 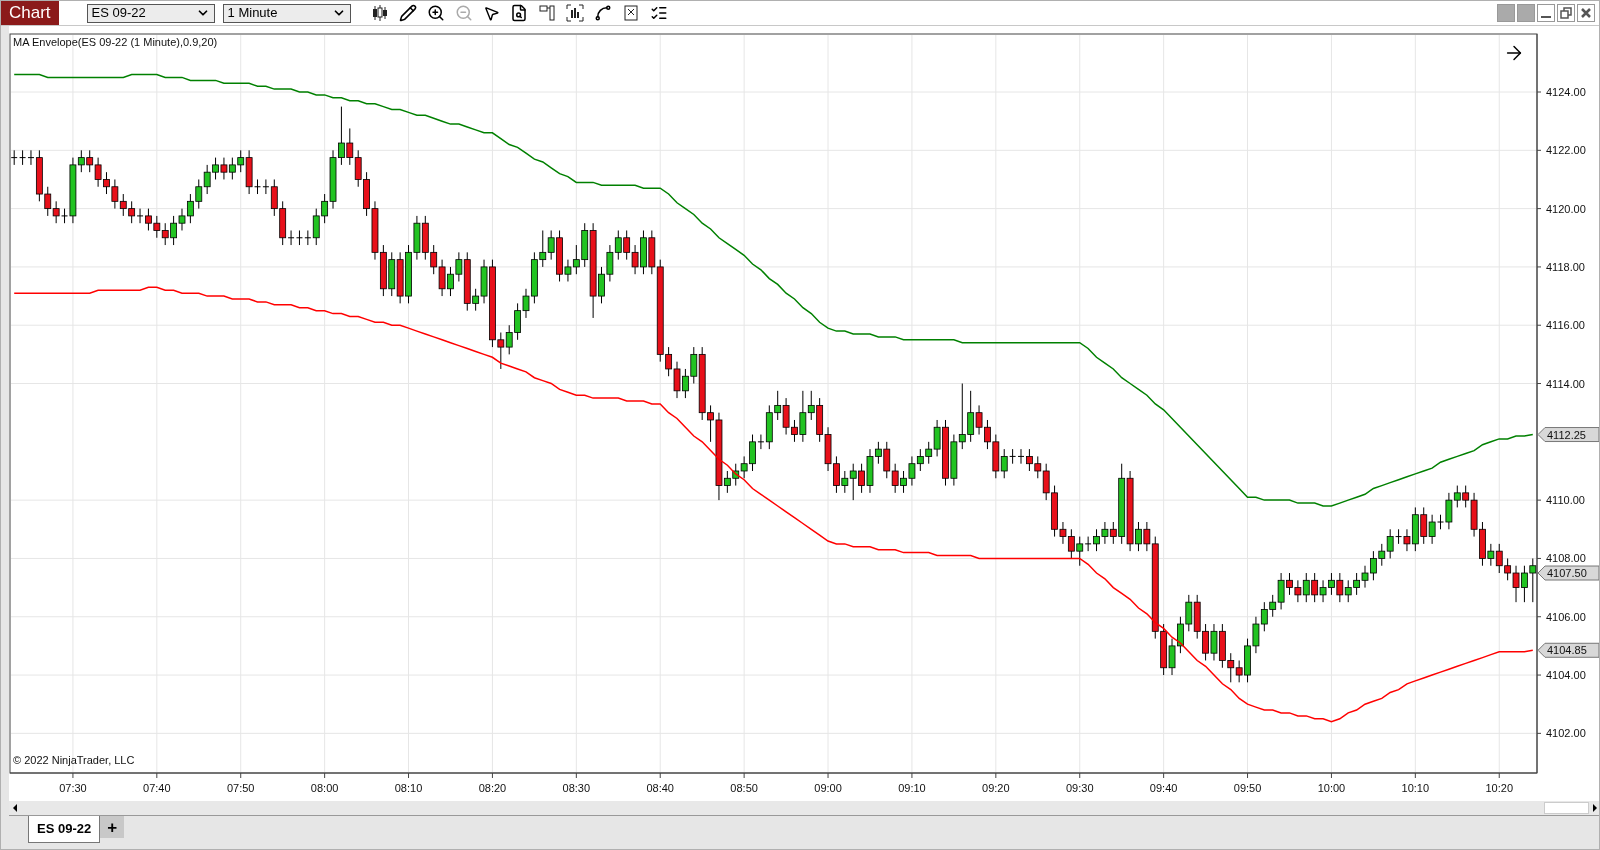 I want to click on time-label: 09:00, so click(x=828, y=788).